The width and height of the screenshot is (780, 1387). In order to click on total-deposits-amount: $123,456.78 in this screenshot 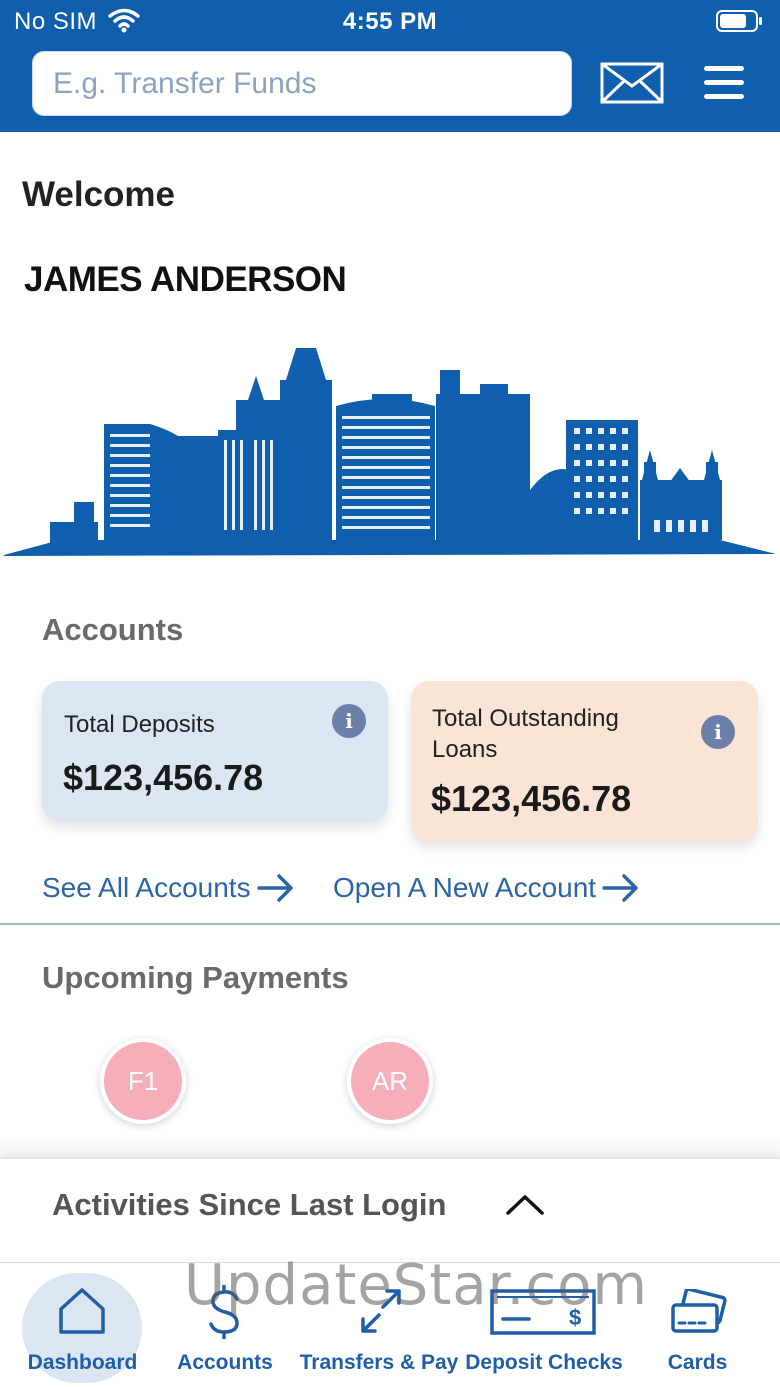, I will do `click(163, 777)`.